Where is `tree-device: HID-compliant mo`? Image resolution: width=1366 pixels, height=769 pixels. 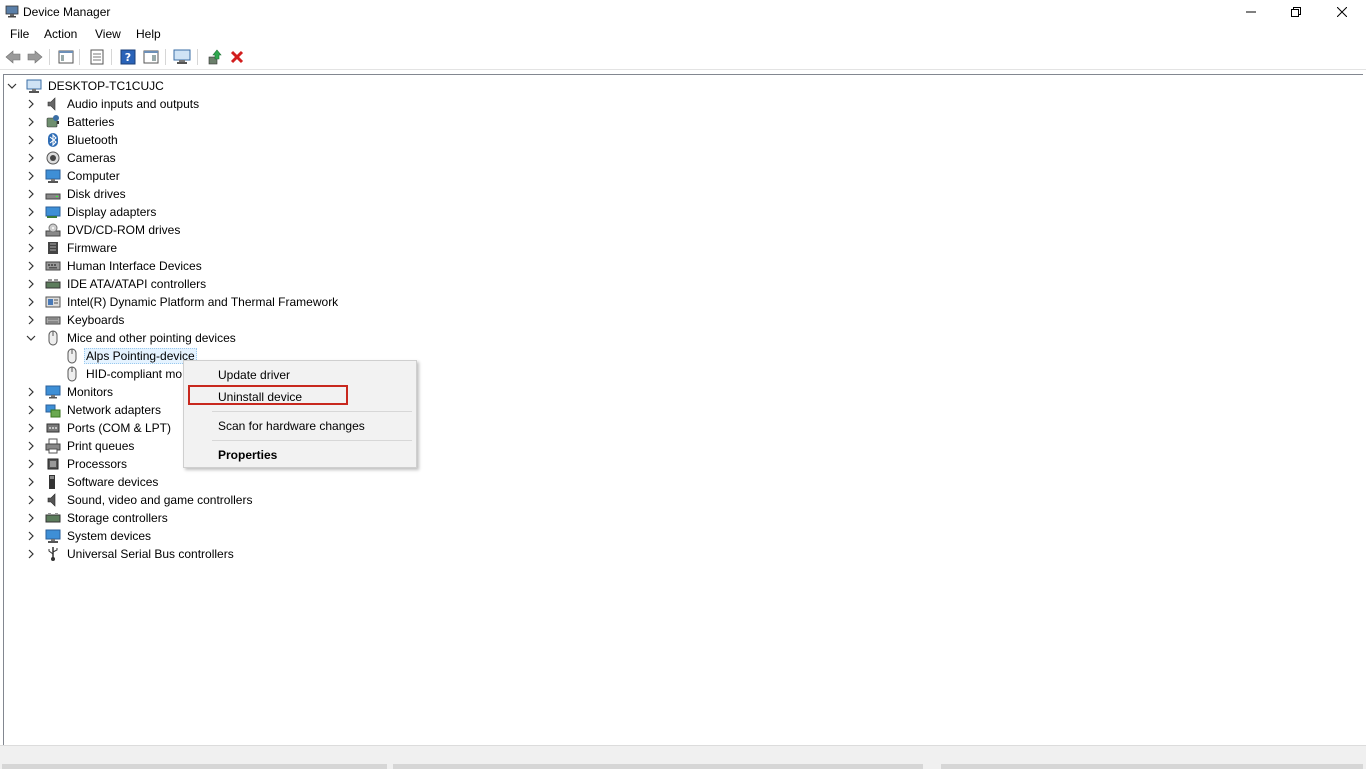 tree-device: HID-compliant mo is located at coordinates (124, 374).